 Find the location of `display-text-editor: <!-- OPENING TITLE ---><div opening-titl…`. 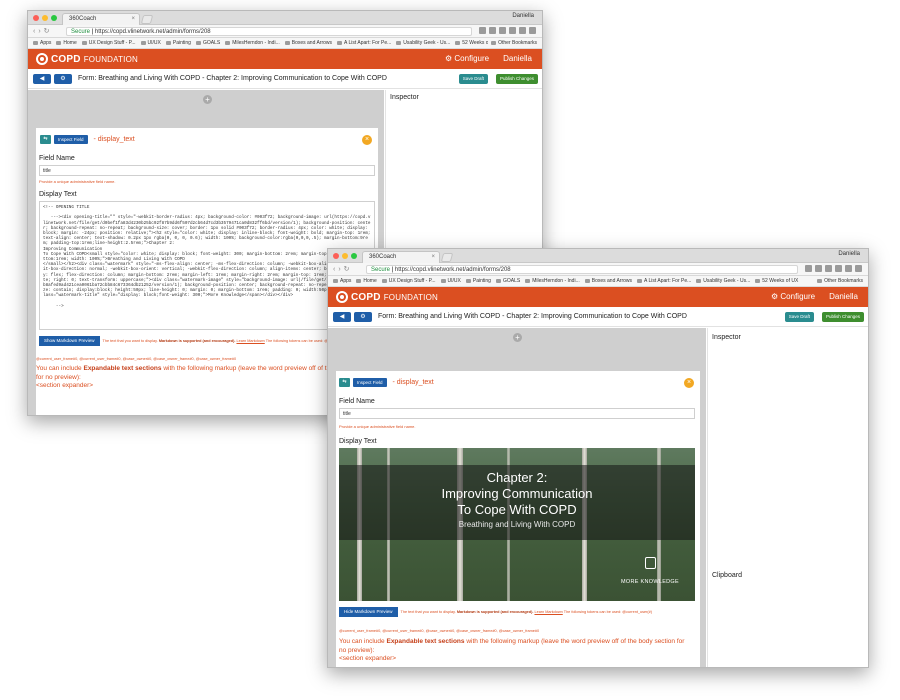

display-text-editor: <!-- OPENING TITLE ---><div opening-titl… is located at coordinates (207, 265).